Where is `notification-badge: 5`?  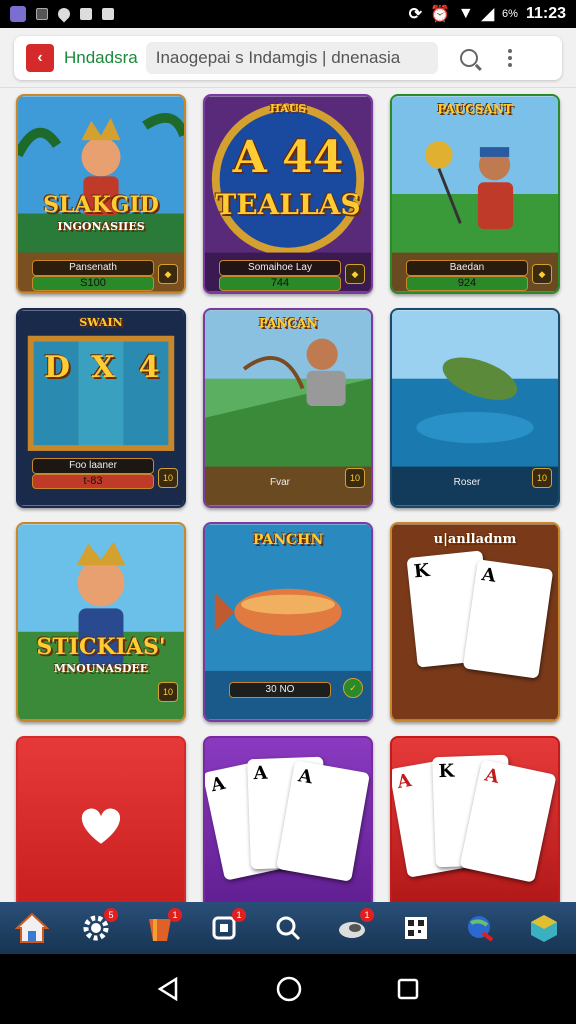
notification-badge: 5 is located at coordinates (111, 915).